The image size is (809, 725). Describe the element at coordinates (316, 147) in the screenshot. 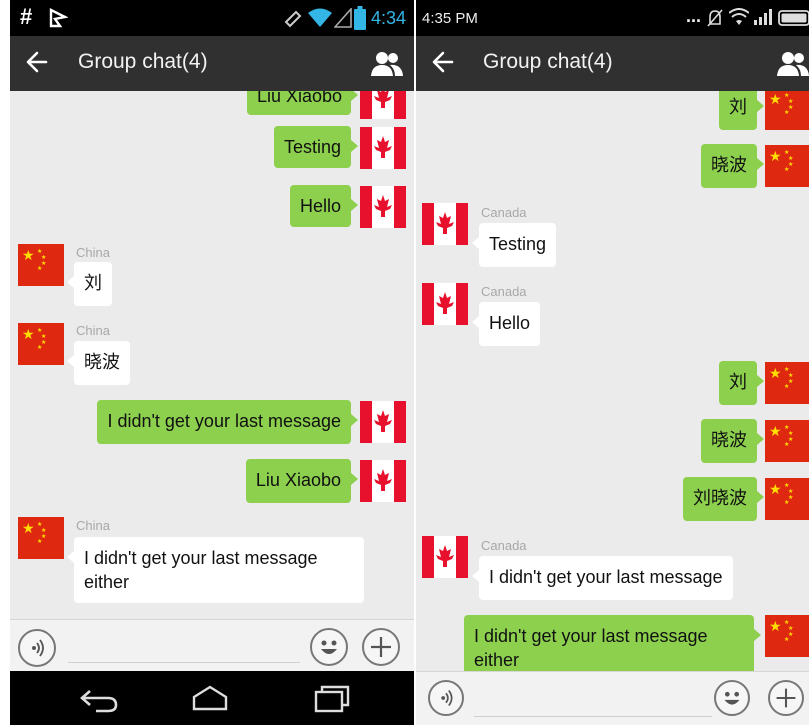

I see `outgoing-message: Testing` at that location.